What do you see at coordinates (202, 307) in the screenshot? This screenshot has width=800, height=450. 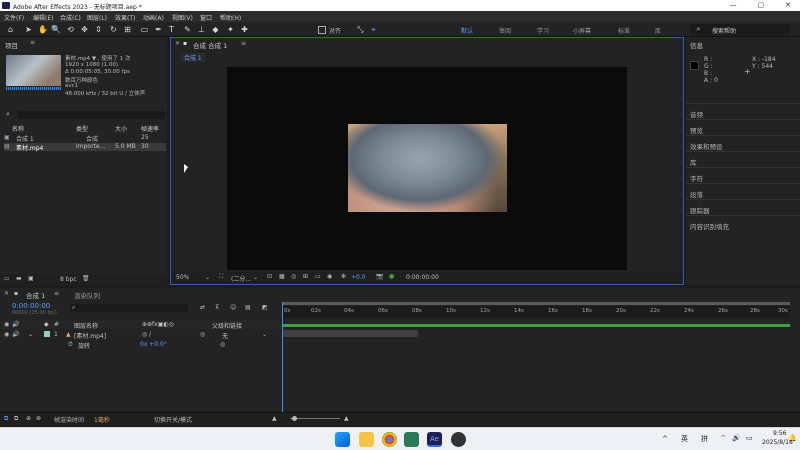 I see `comp-flowchart-icon: ⇄` at bounding box center [202, 307].